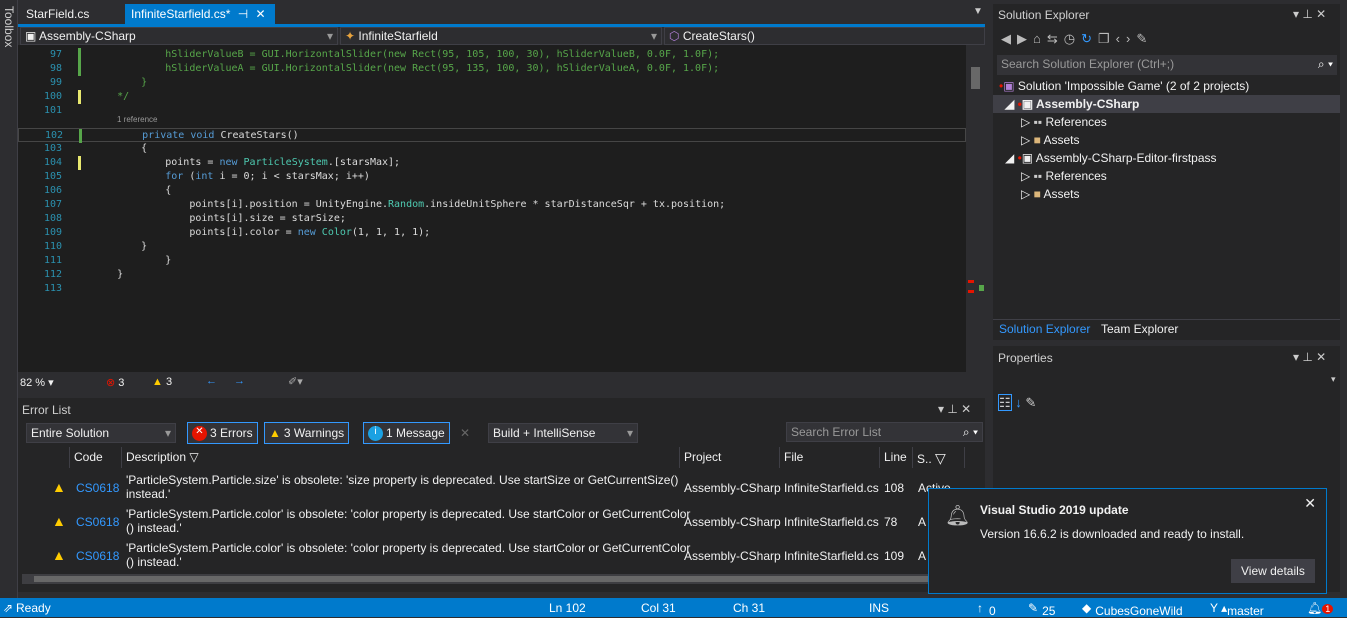 The image size is (1347, 618). I want to click on code-line: 106 {, so click(492, 191).